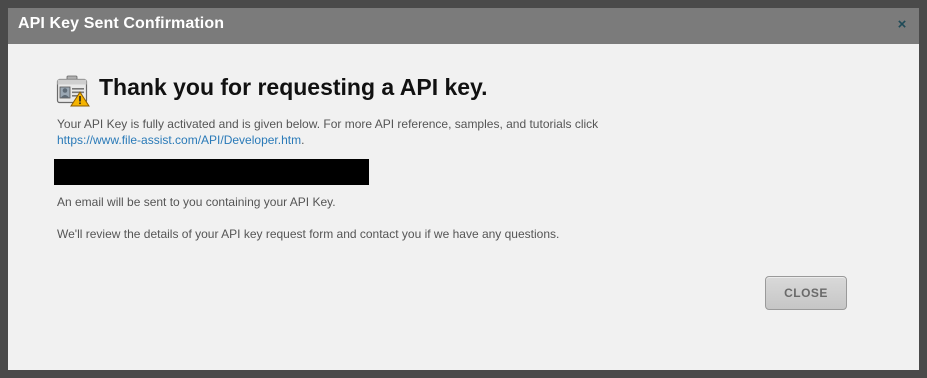  I want to click on api-key-redacted, so click(211, 172).